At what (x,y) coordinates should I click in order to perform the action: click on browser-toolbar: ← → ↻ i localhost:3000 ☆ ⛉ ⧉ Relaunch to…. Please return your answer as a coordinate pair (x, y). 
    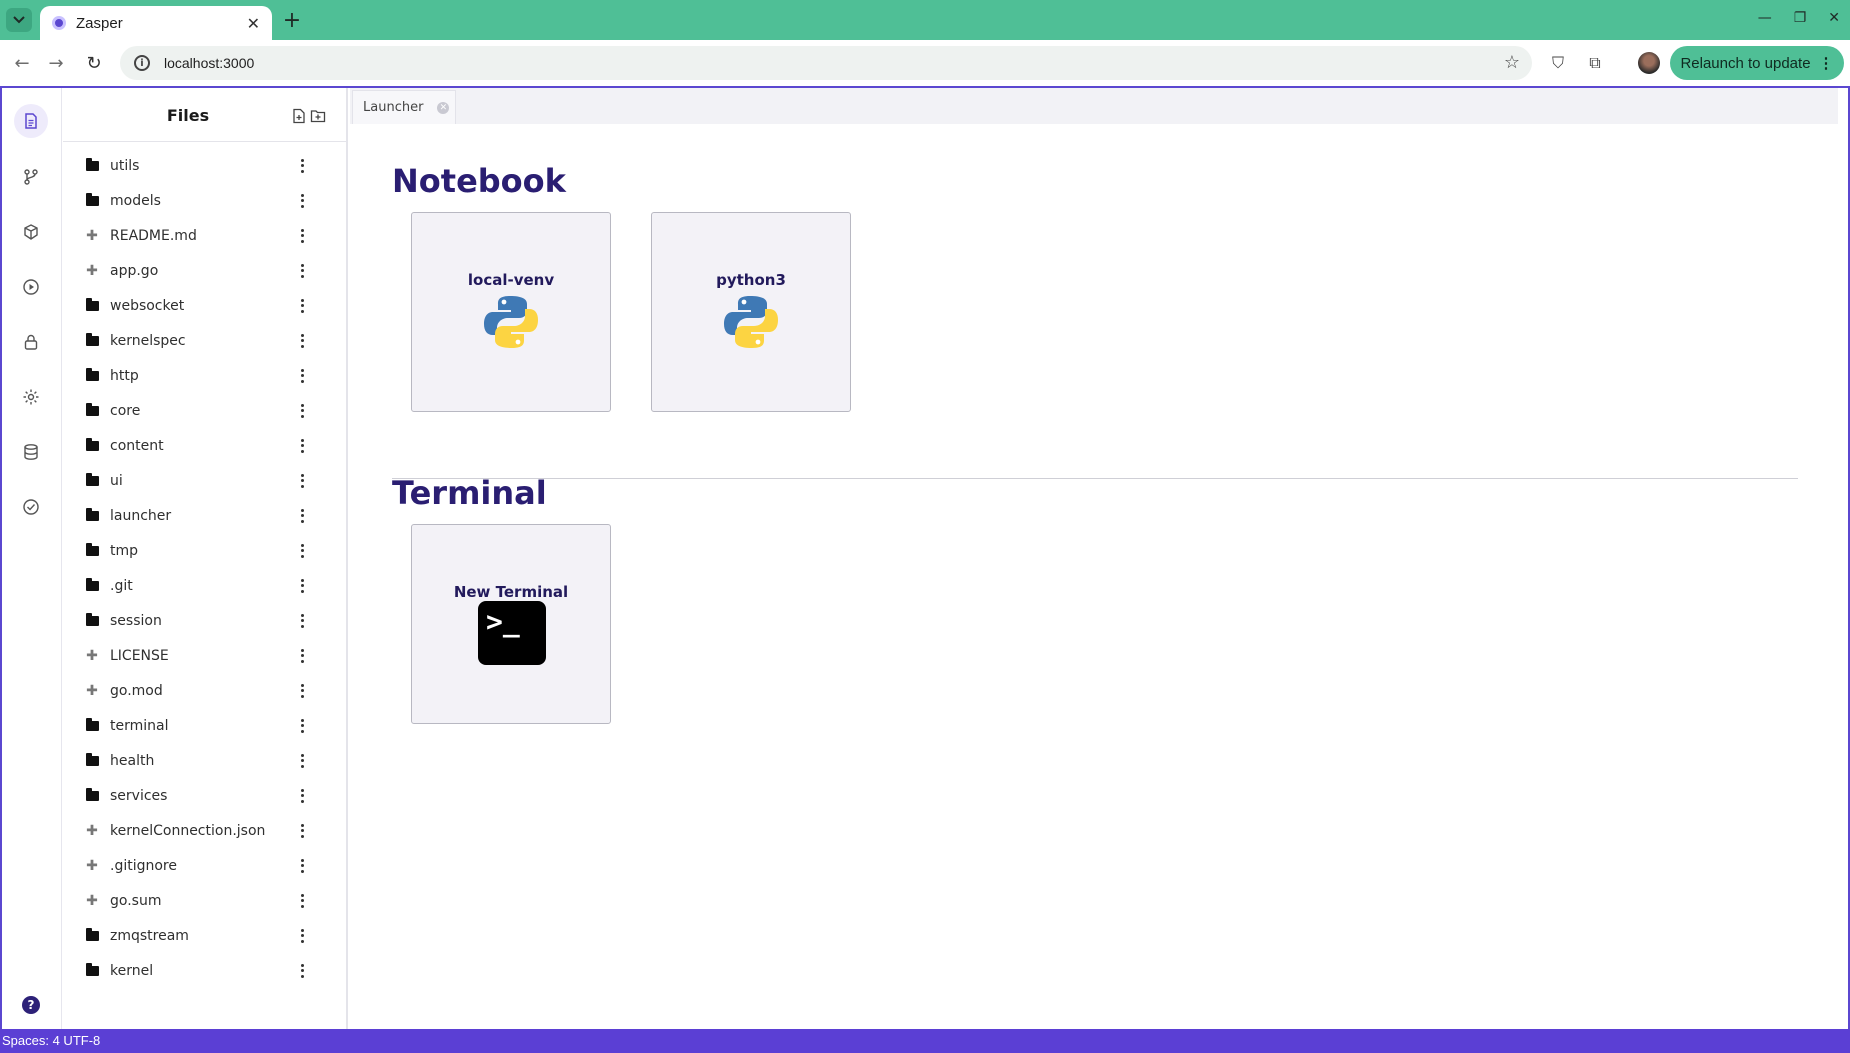
    Looking at the image, I should click on (925, 63).